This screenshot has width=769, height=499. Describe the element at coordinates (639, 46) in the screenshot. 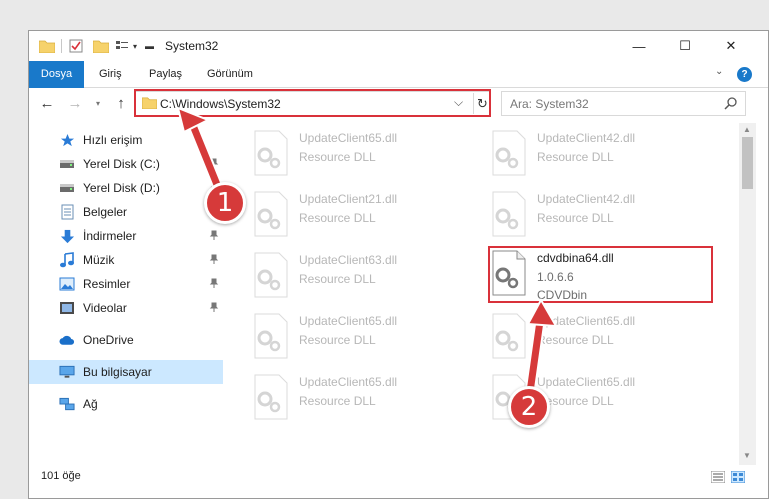

I see `minimize-button: —` at that location.